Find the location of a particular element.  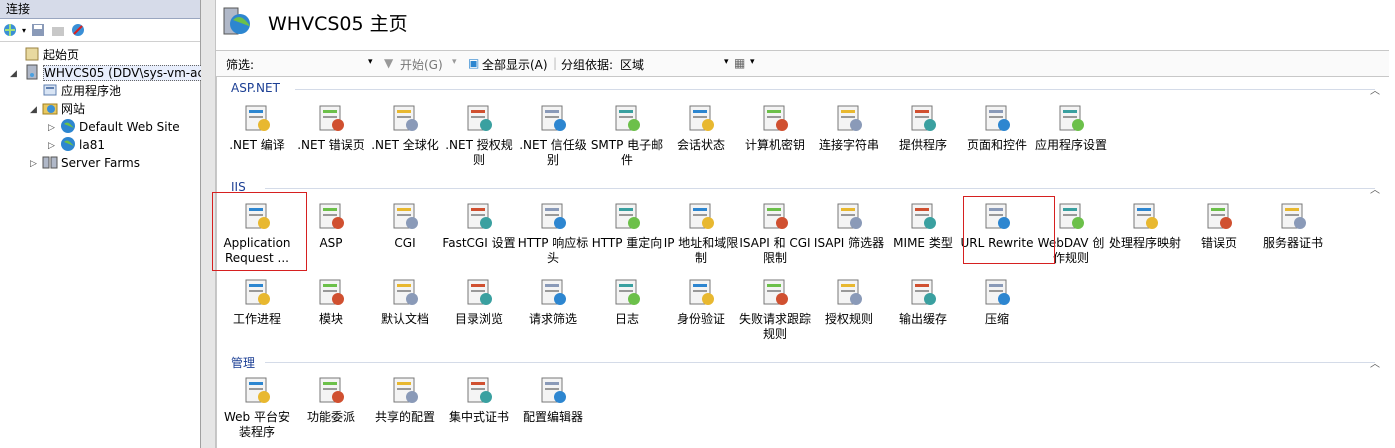

page-header: WHVCS05 主页 is located at coordinates (805, 22).